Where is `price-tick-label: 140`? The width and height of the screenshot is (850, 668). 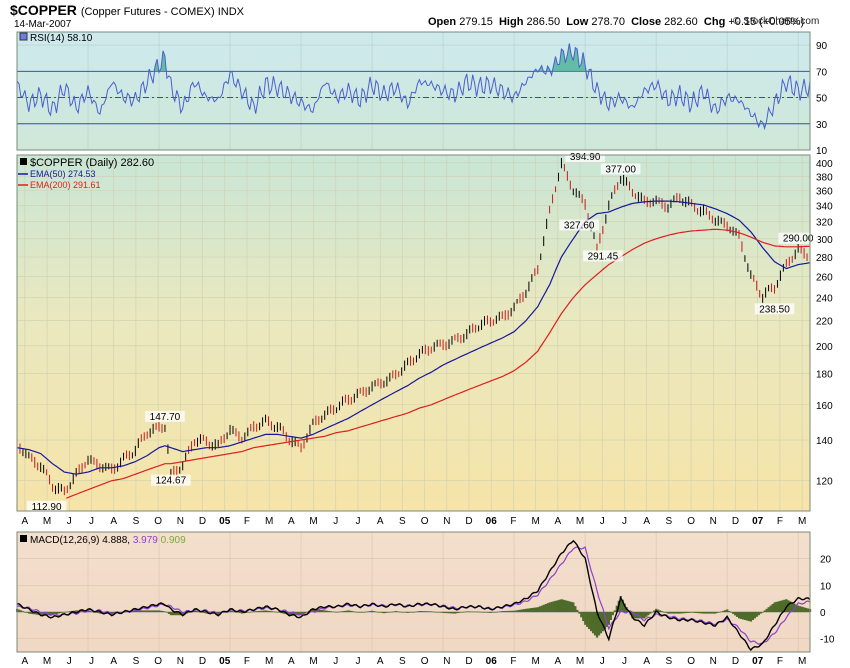 price-tick-label: 140 is located at coordinates (824, 441).